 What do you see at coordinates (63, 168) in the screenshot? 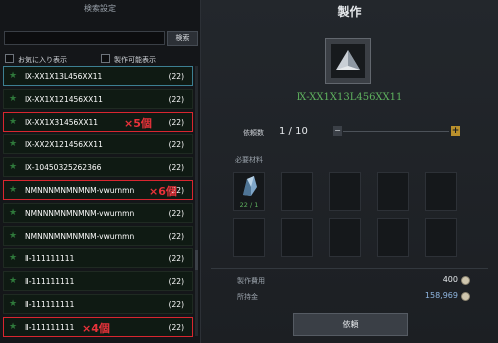
I see `recipe-name: Ⅸ-10450325262366` at bounding box center [63, 168].